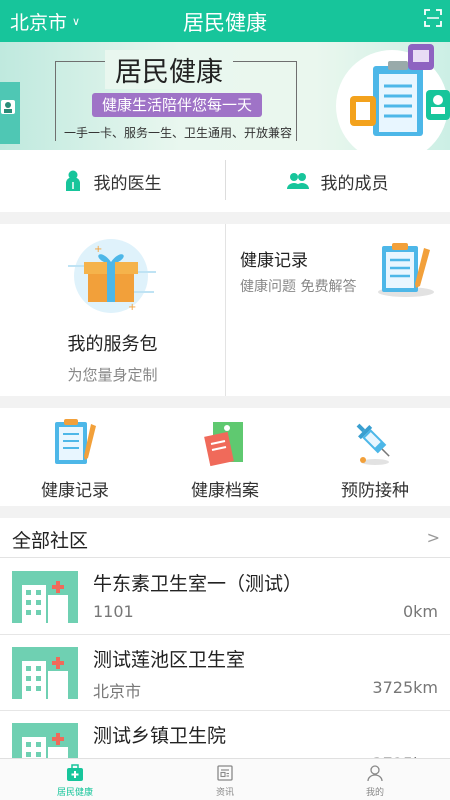 This screenshot has height=800, width=450. Describe the element at coordinates (75, 491) in the screenshot. I see `quick-health-record-label: 健康记录` at that location.